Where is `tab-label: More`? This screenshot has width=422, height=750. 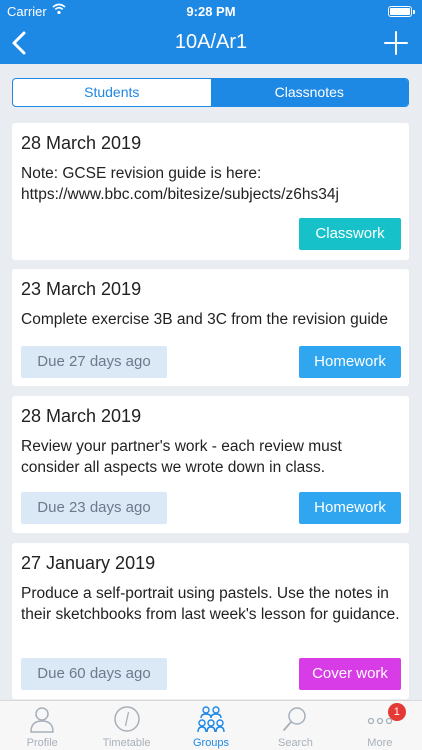
tab-label: More is located at coordinates (380, 743).